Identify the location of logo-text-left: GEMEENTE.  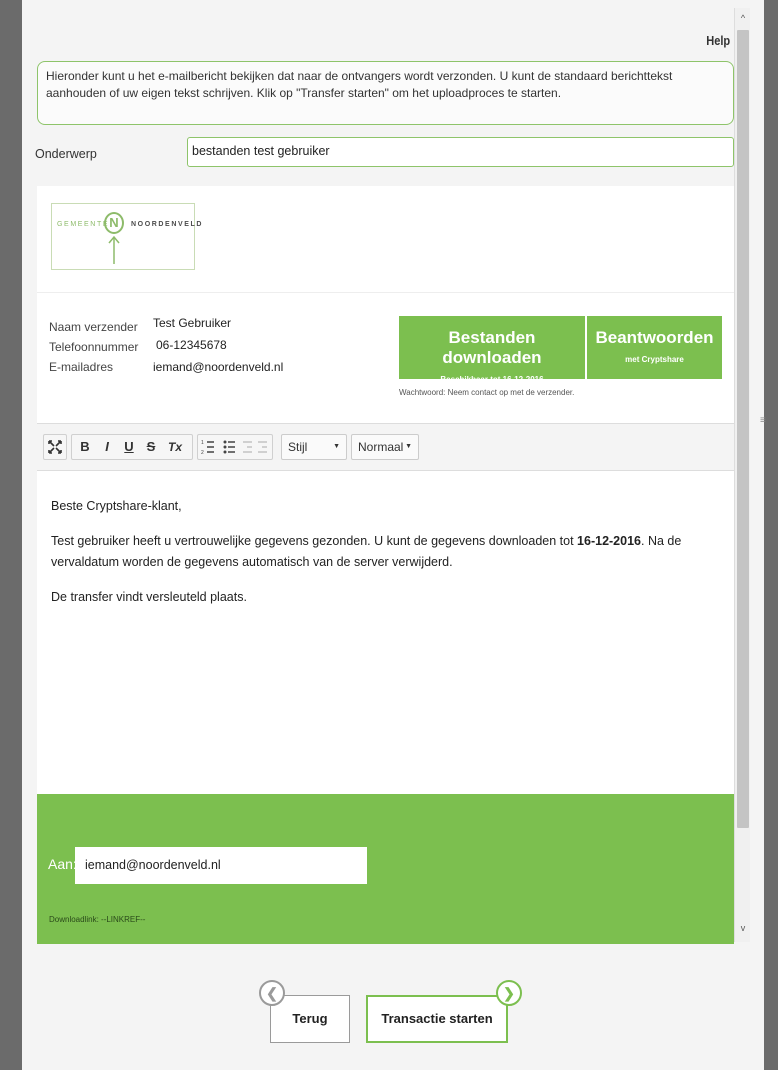
(83, 224).